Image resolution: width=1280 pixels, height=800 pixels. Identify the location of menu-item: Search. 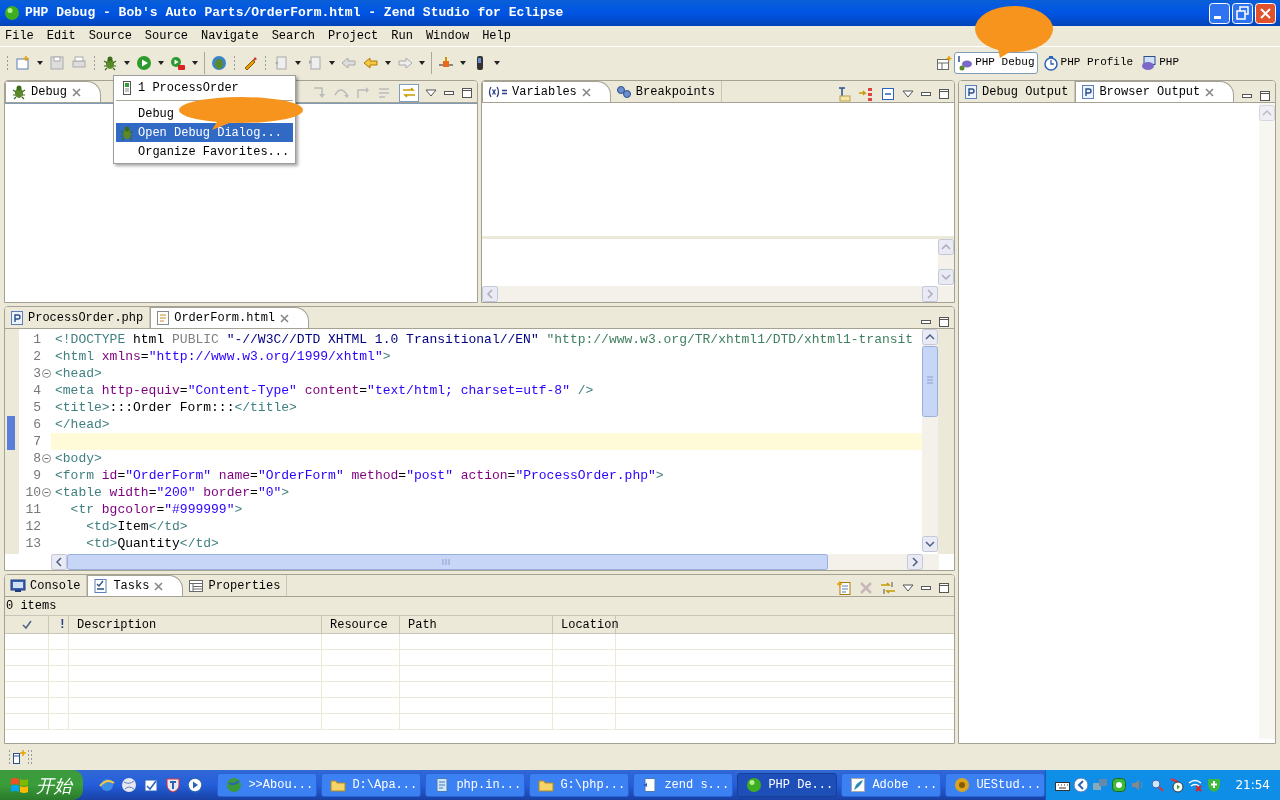
(293, 36).